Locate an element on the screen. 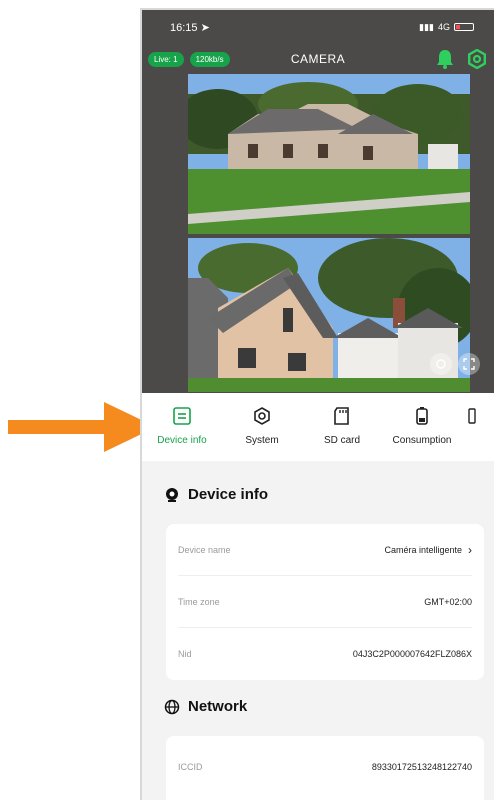 This screenshot has width=494, height=800. network-type: 4G is located at coordinates (443, 27).